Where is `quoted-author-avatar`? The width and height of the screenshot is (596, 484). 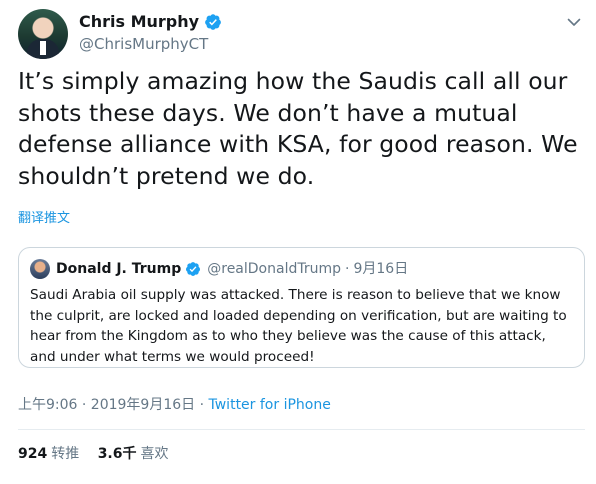 quoted-author-avatar is located at coordinates (40, 269).